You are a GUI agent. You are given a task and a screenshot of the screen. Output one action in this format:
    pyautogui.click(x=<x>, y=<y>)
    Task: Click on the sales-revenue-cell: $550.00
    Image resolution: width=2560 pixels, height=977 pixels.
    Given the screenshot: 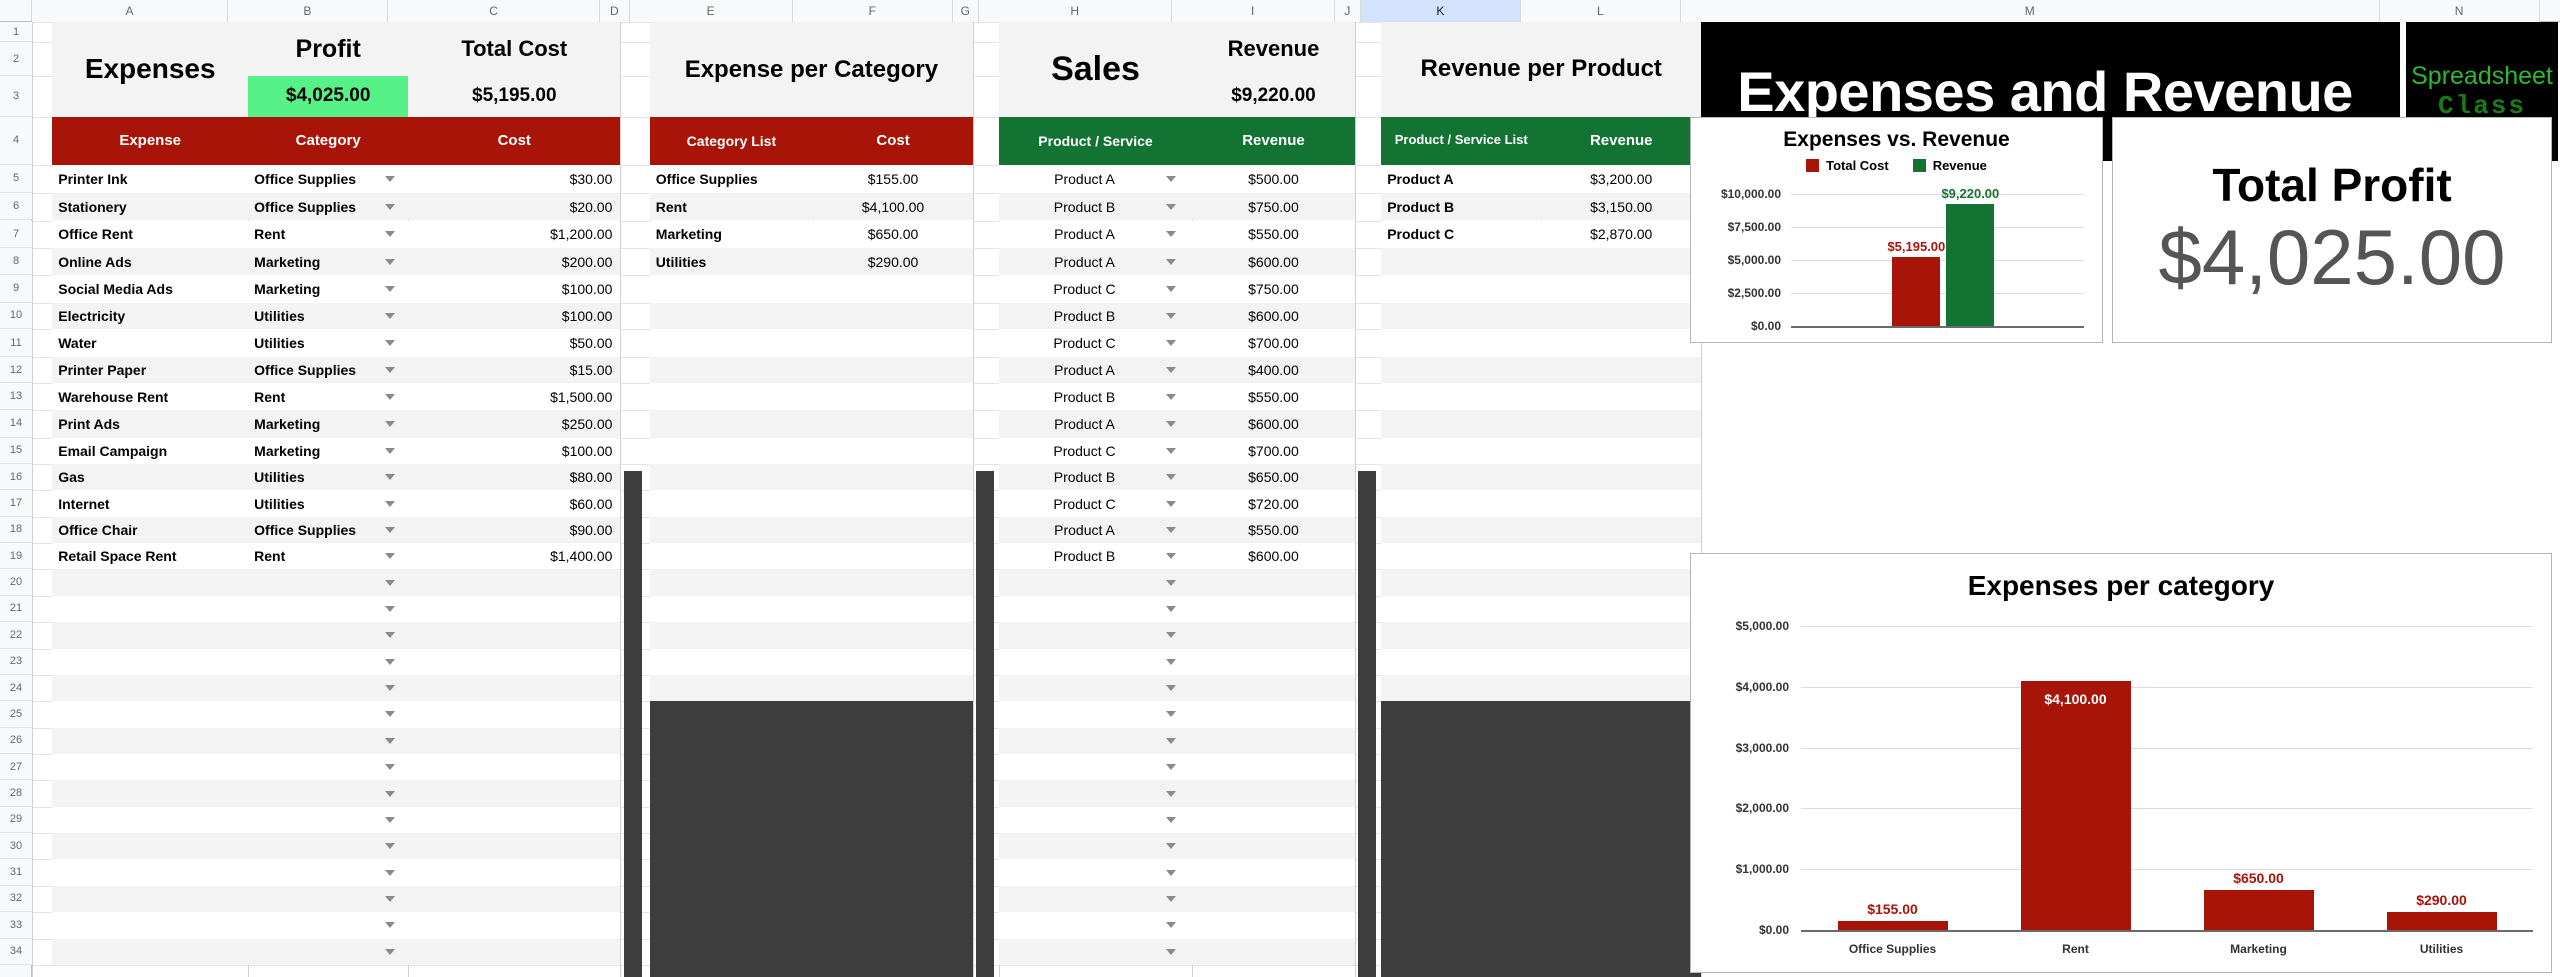 What is the action you would take?
    pyautogui.click(x=1273, y=234)
    